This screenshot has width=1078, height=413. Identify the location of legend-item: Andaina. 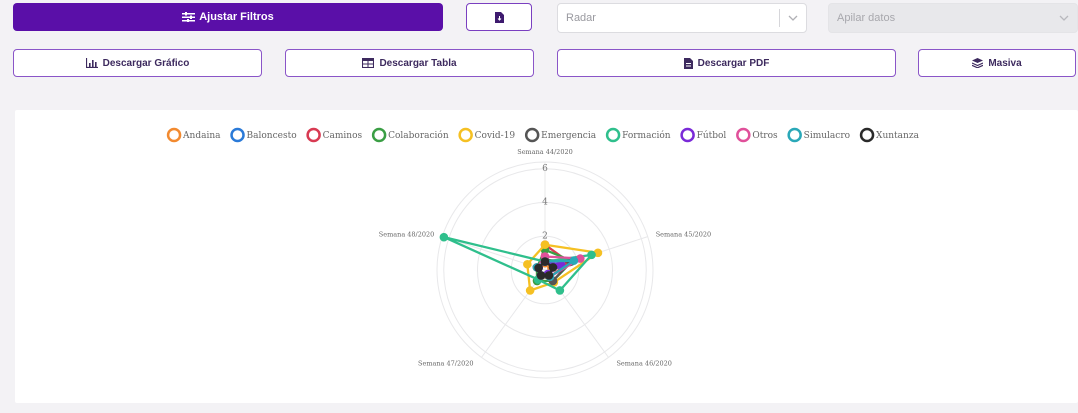
(193, 135).